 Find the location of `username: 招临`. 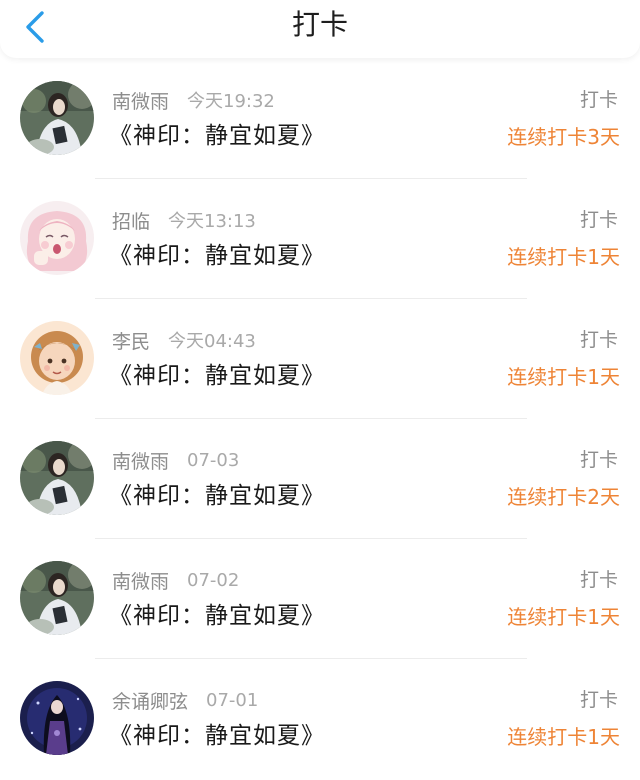

username: 招临 is located at coordinates (131, 220).